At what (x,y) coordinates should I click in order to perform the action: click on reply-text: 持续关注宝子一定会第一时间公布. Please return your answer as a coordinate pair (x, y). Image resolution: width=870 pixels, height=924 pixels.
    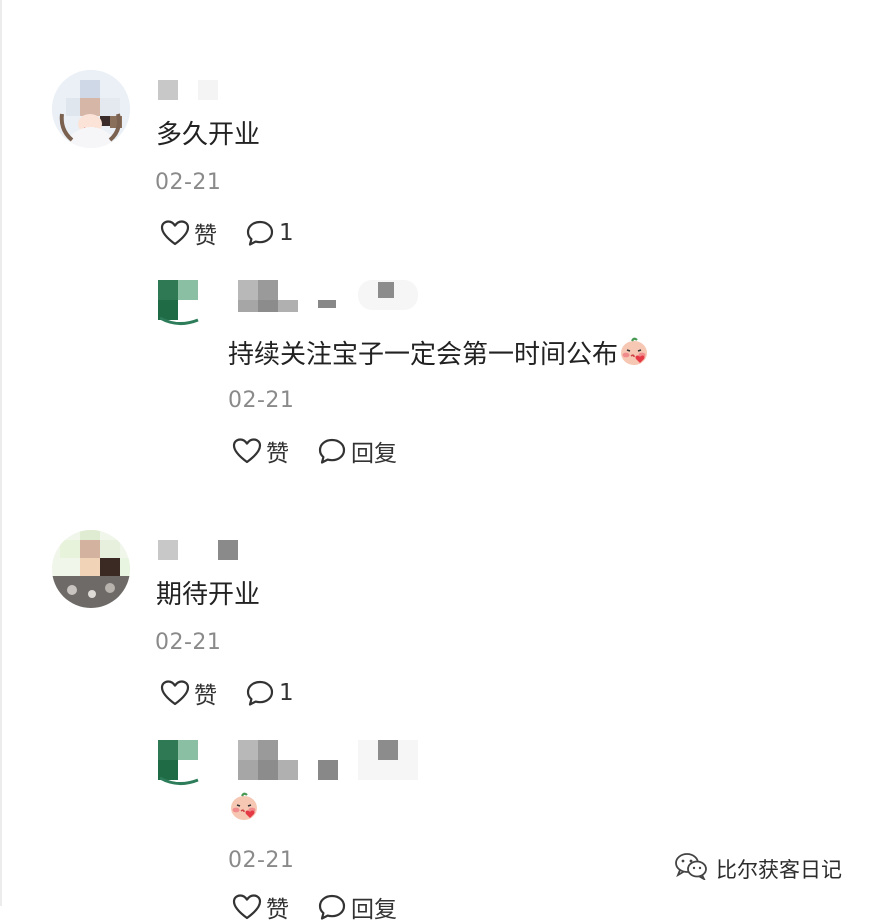
    Looking at the image, I should click on (439, 354).